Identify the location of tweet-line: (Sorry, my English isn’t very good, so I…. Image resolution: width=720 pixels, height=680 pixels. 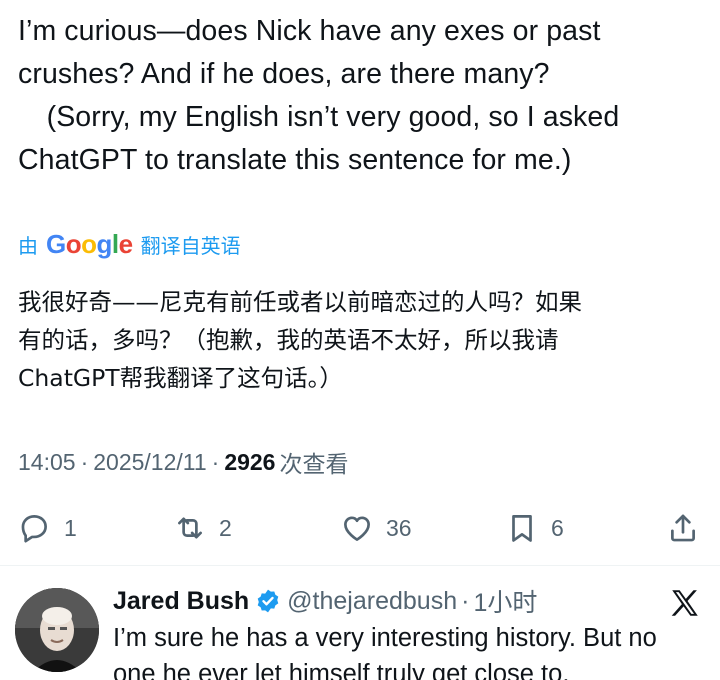
(319, 117).